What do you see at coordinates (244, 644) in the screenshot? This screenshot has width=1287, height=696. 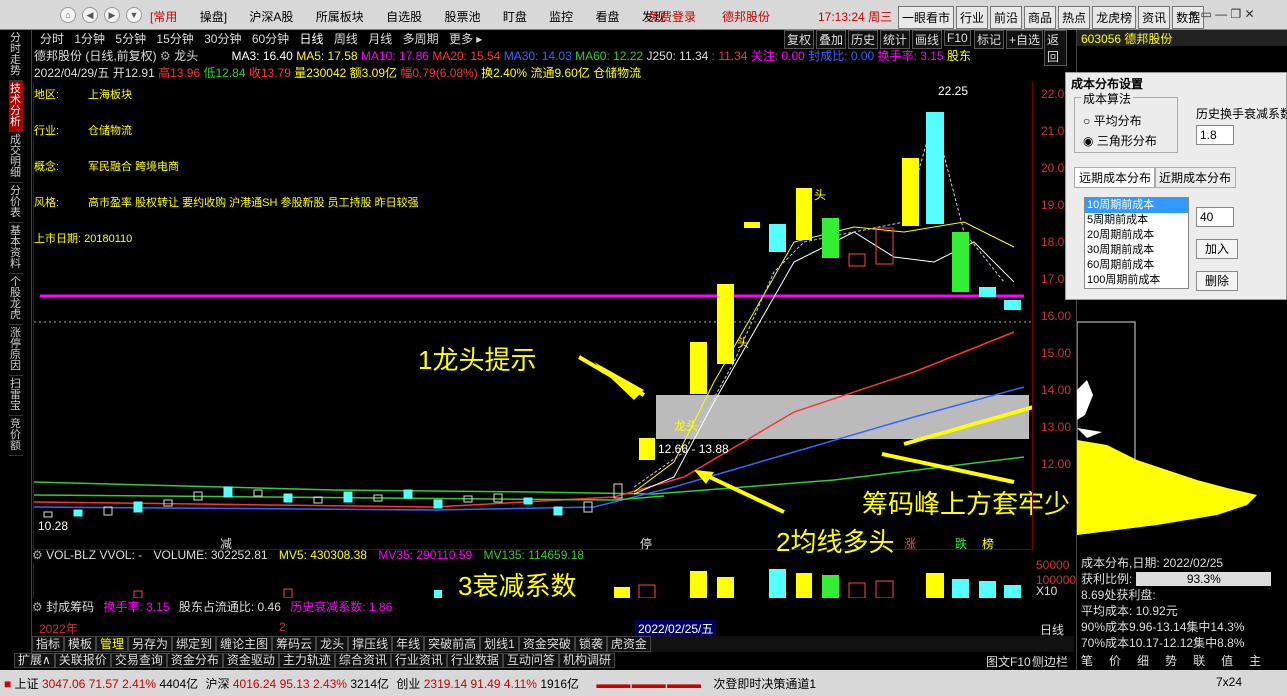 I see `tab-chan-main: 缠论主图` at bounding box center [244, 644].